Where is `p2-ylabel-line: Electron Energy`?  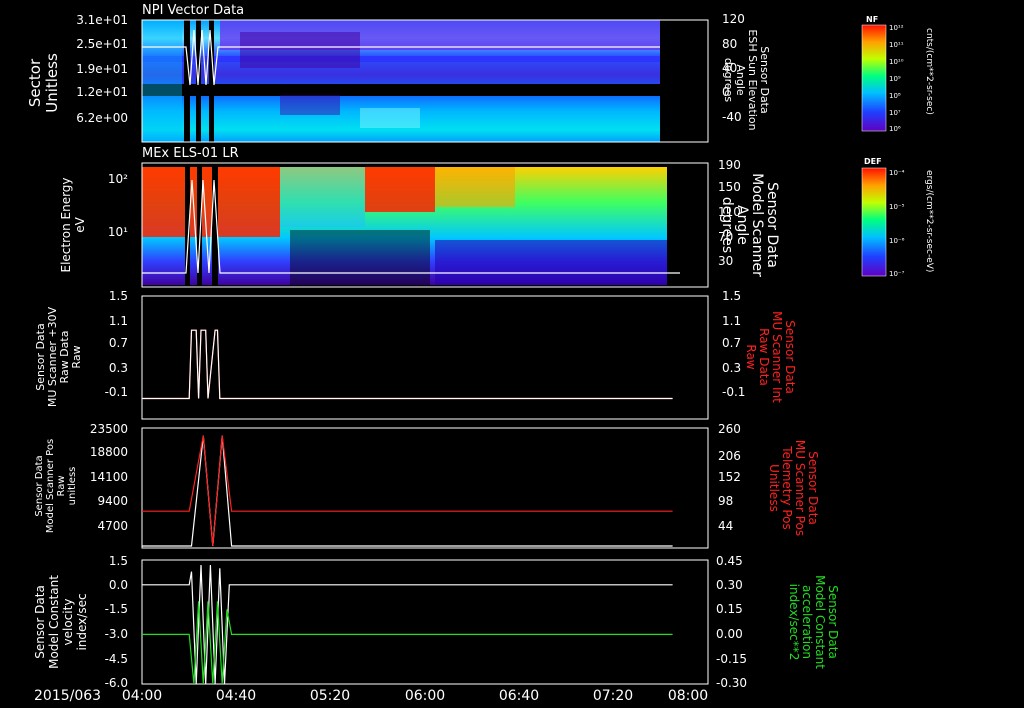 p2-ylabel-line: Electron Energy is located at coordinates (66, 224).